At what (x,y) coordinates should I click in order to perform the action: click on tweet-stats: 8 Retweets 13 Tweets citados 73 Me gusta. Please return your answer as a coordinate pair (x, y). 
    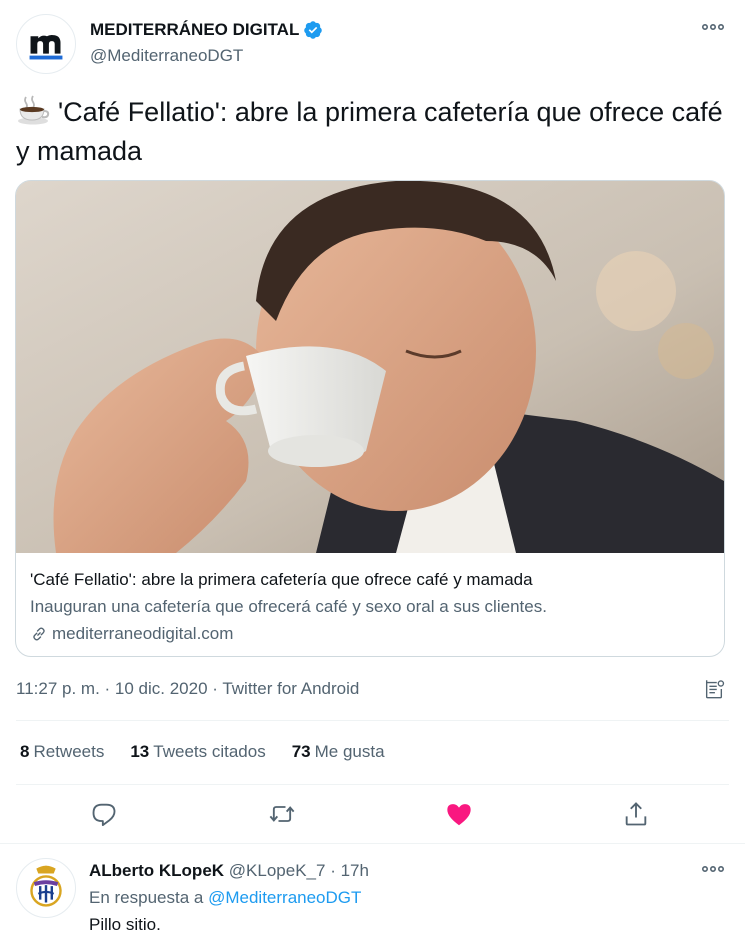
    Looking at the image, I should click on (202, 752).